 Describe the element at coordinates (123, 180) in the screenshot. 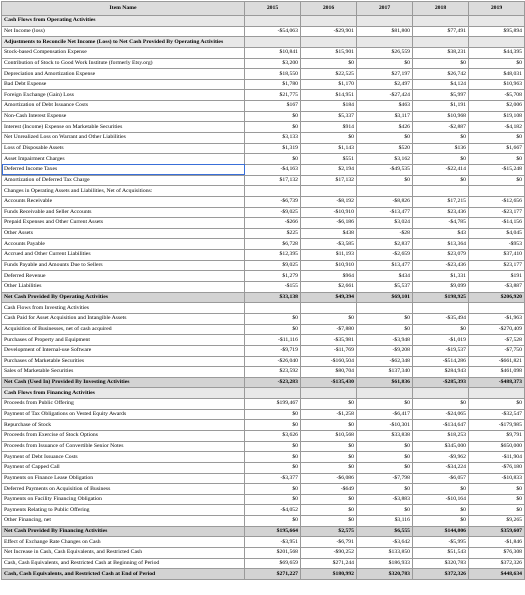

I see `row-label: Amortization of Deferred Tax Charge` at that location.